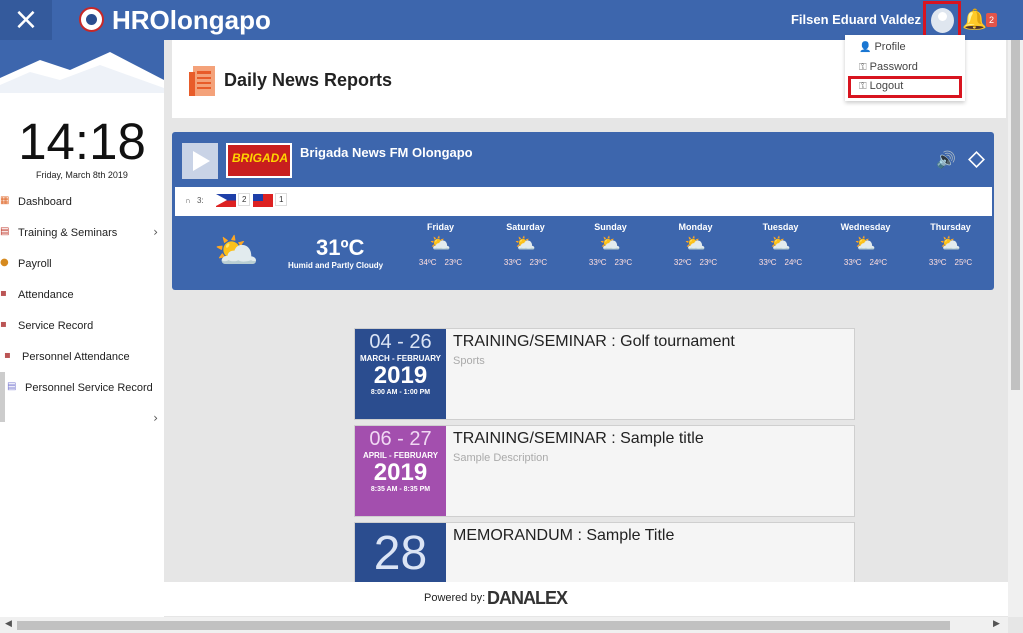  I want to click on forecast-day: Tuesday ⛅ 33ºC 24ºC, so click(780, 244).